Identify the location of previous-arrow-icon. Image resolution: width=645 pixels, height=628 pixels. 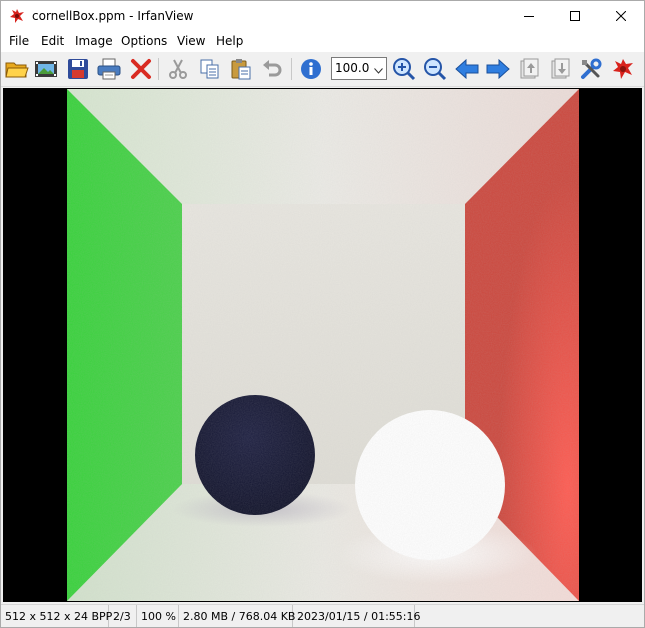
(467, 69).